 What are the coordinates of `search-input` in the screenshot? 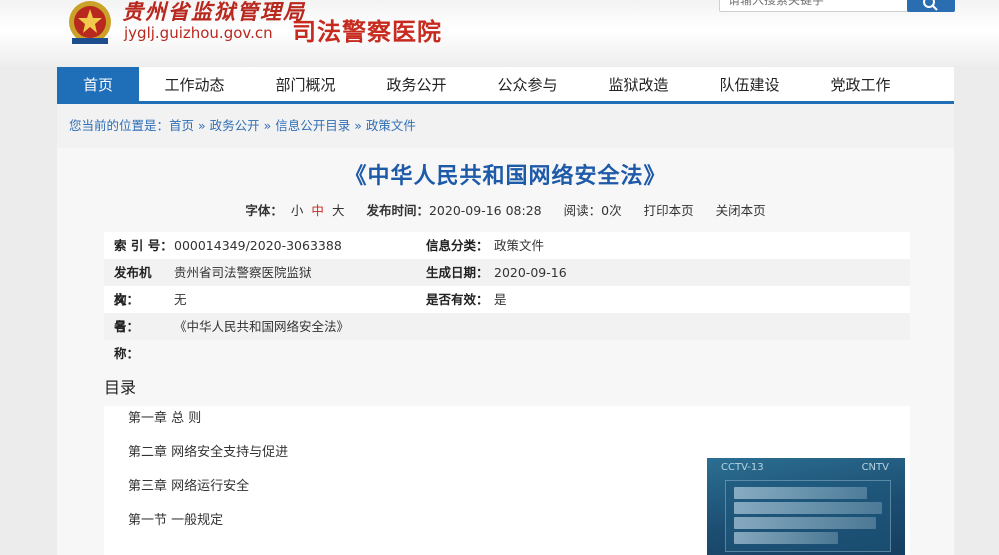 It's located at (814, 6).